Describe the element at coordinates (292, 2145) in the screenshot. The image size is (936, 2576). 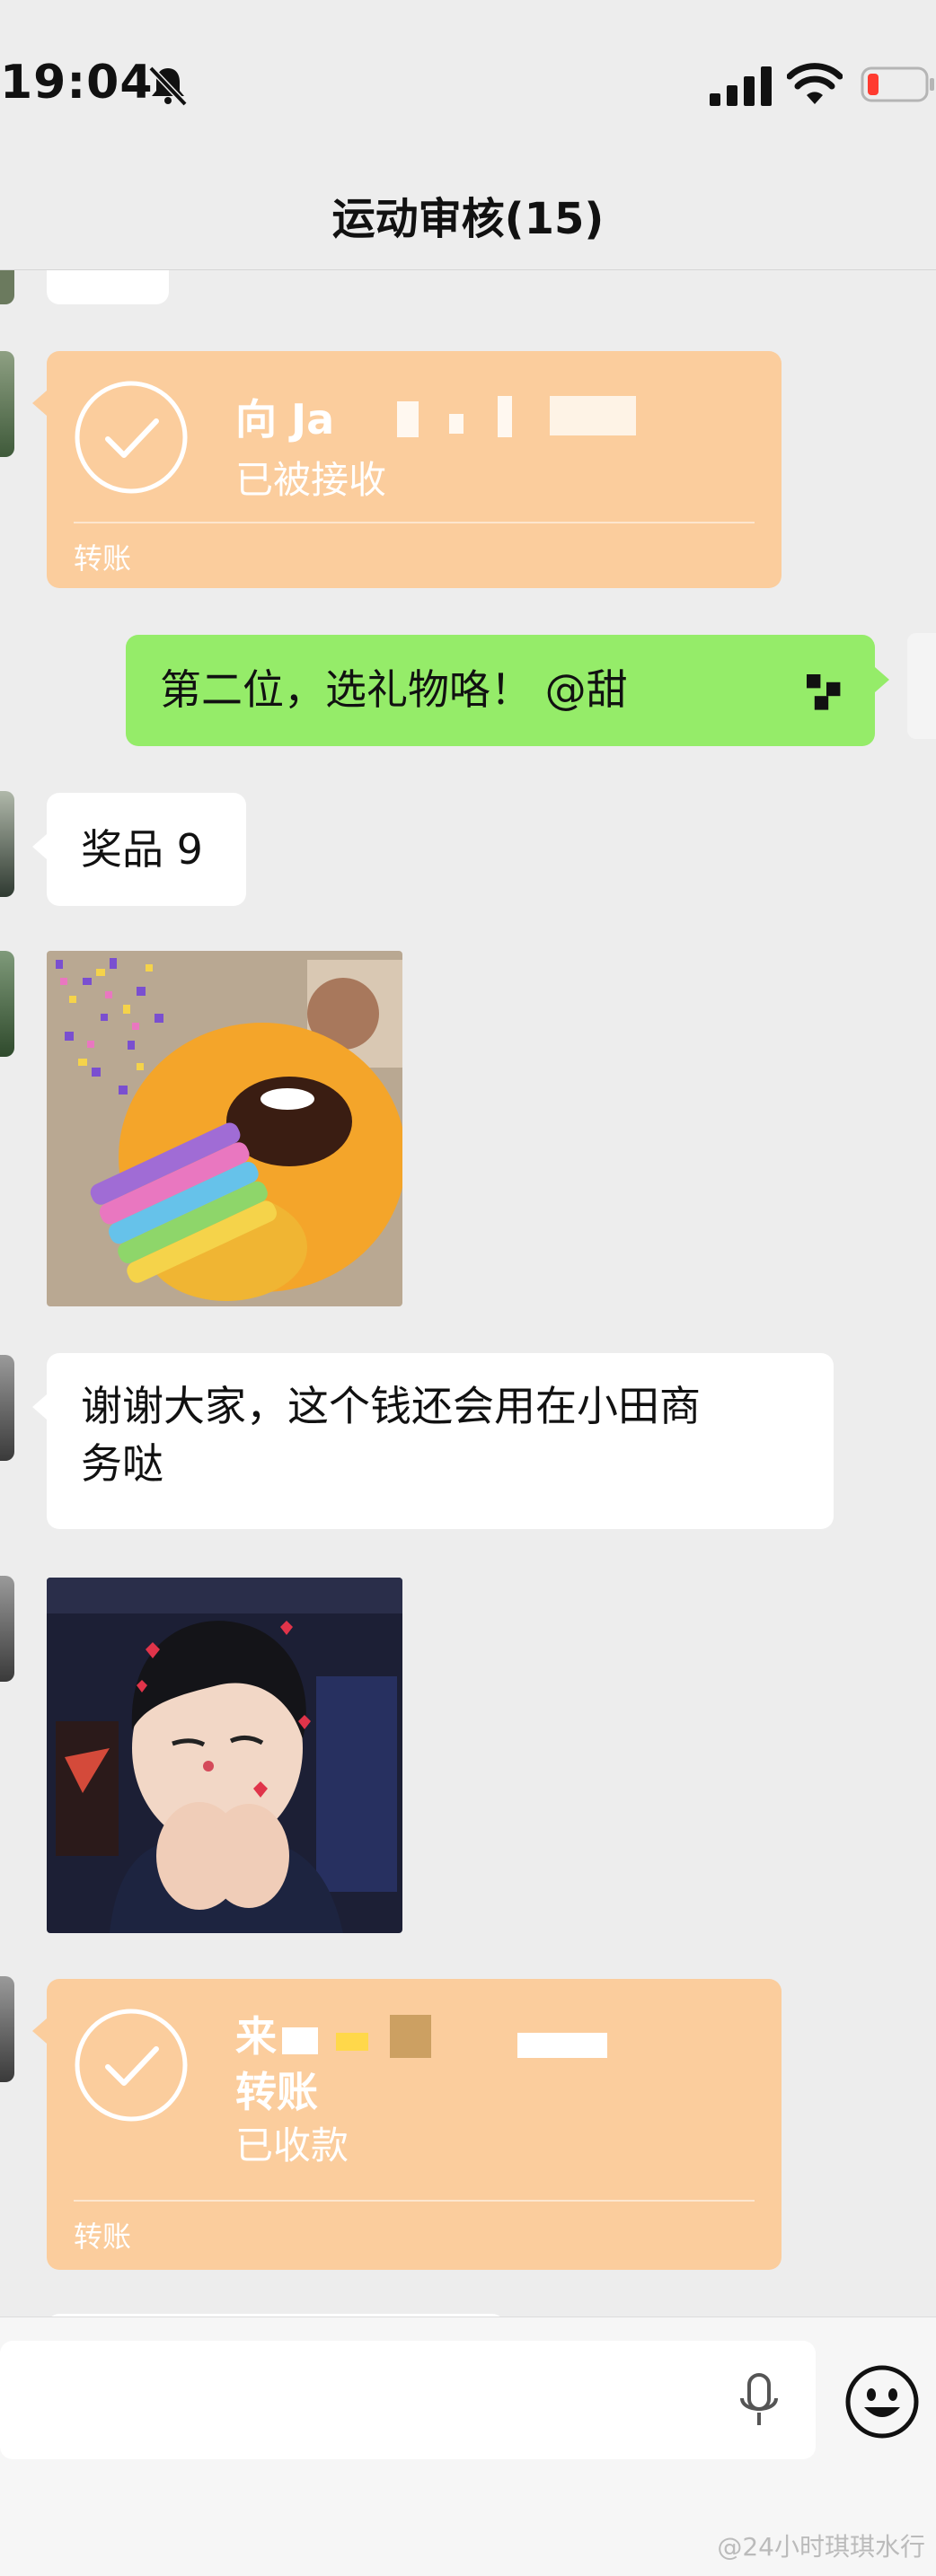
I see `transfer-status: 已收款` at that location.